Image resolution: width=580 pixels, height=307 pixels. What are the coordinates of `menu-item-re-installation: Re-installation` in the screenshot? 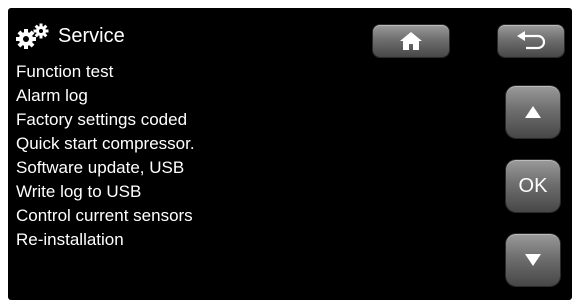 It's located at (105, 240).